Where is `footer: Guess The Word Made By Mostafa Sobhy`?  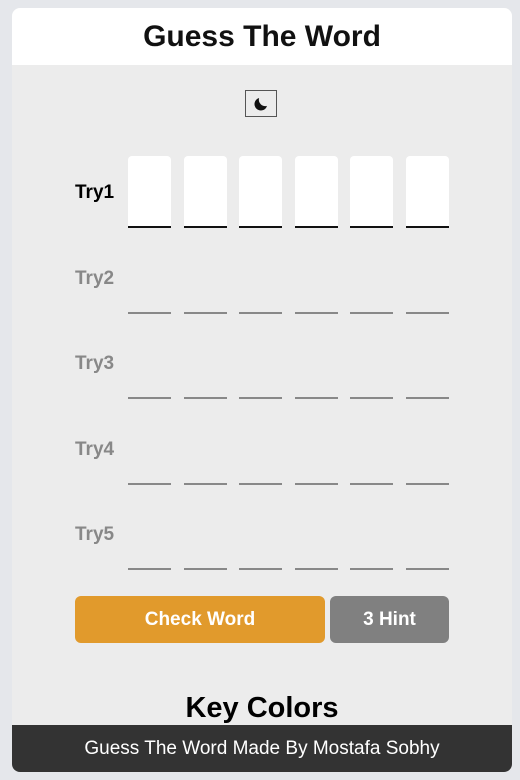
footer: Guess The Word Made By Mostafa Sobhy is located at coordinates (262, 748).